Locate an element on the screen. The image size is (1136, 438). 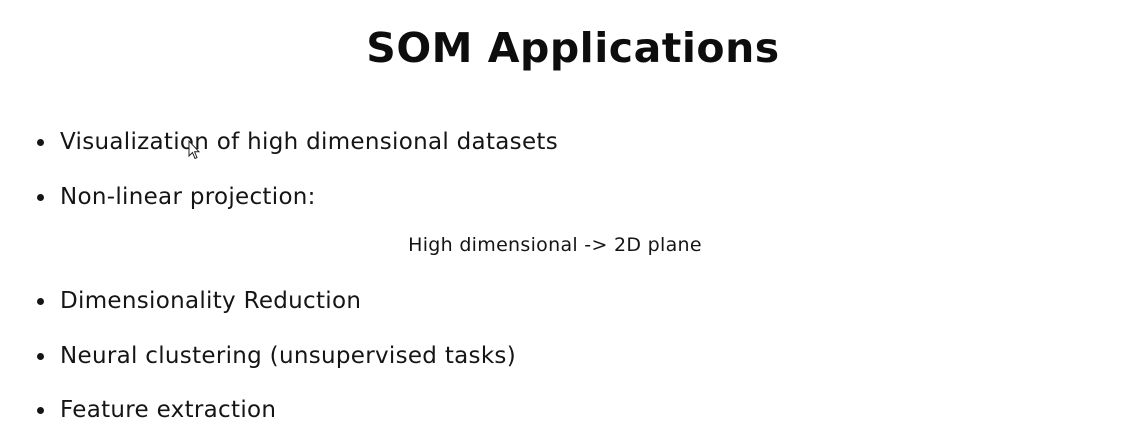
bullet-item: Non-linear projection: is located at coordinates (175, 197).